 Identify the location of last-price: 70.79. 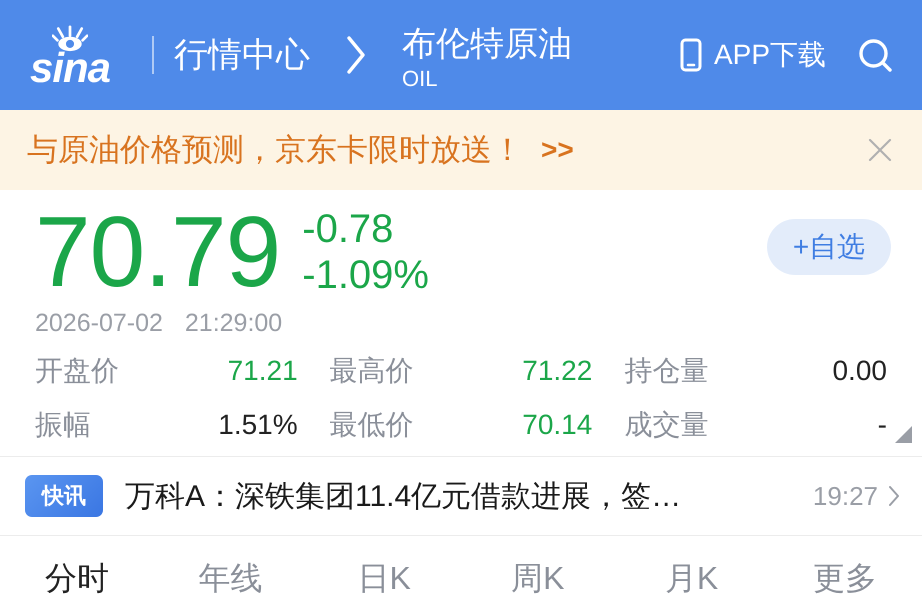
(157, 252).